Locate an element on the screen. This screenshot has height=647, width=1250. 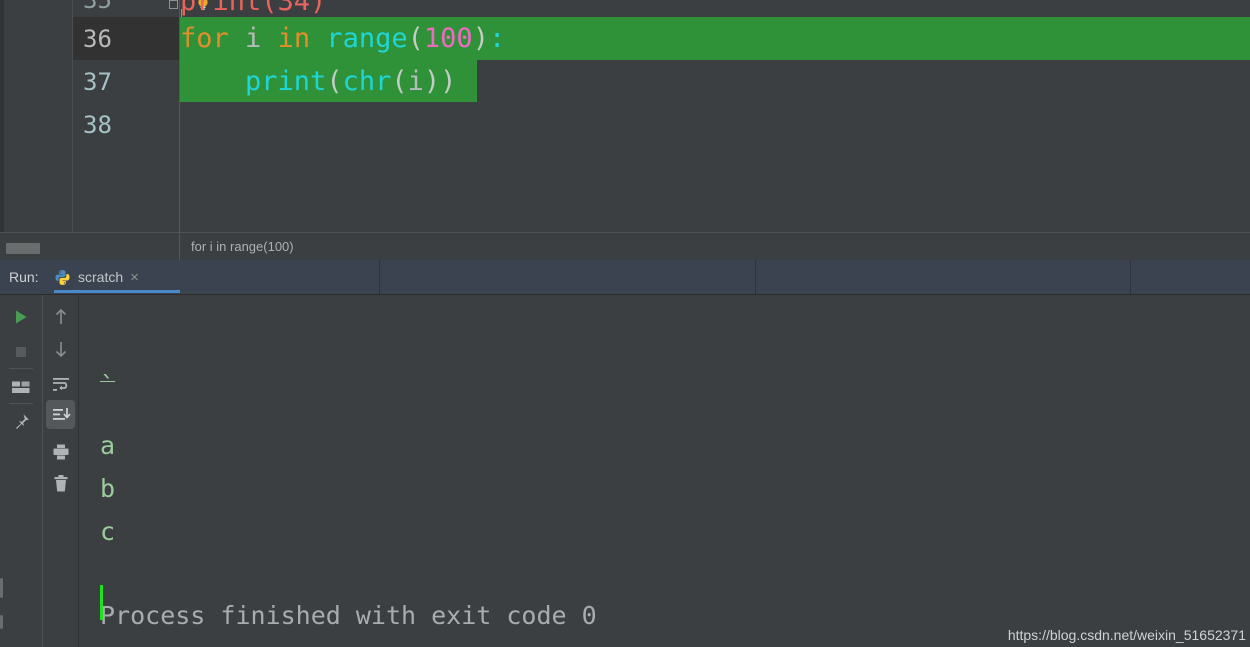
close-icon: × is located at coordinates (134, 277).